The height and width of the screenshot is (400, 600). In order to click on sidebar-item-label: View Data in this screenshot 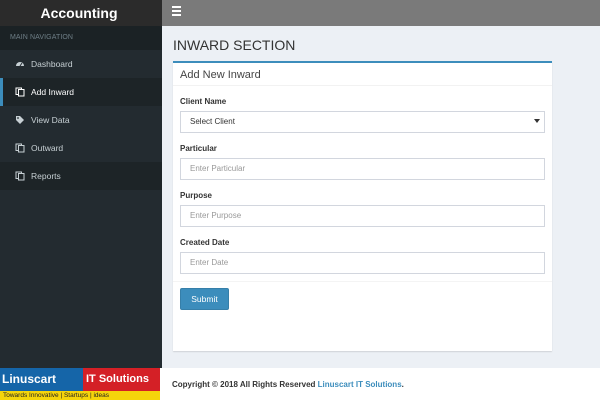, I will do `click(50, 120)`.